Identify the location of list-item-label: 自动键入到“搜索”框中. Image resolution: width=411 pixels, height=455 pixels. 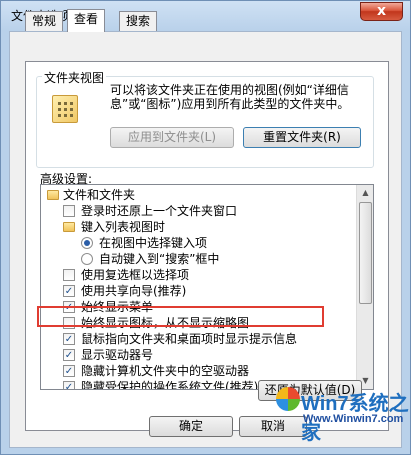
(159, 259).